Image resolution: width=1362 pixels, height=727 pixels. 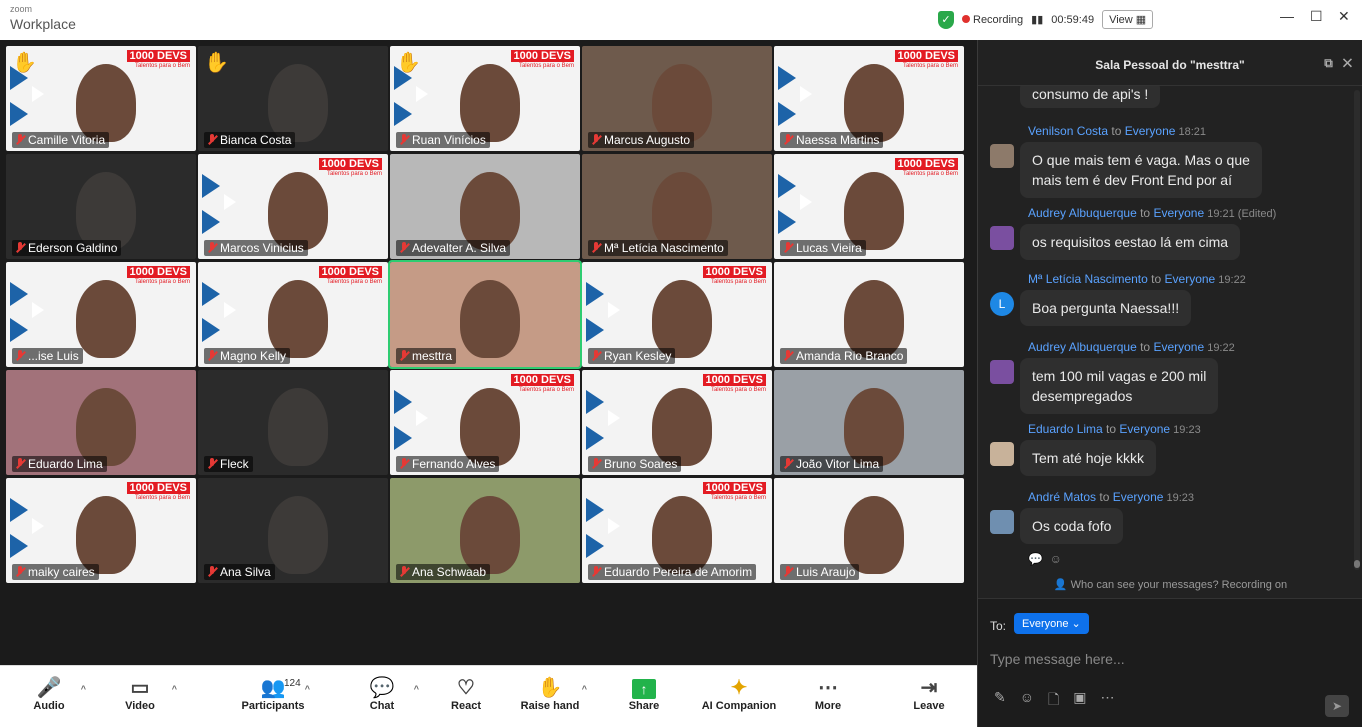 What do you see at coordinates (734, 272) in the screenshot?
I see `brand-logo: 1000 DEVS` at bounding box center [734, 272].